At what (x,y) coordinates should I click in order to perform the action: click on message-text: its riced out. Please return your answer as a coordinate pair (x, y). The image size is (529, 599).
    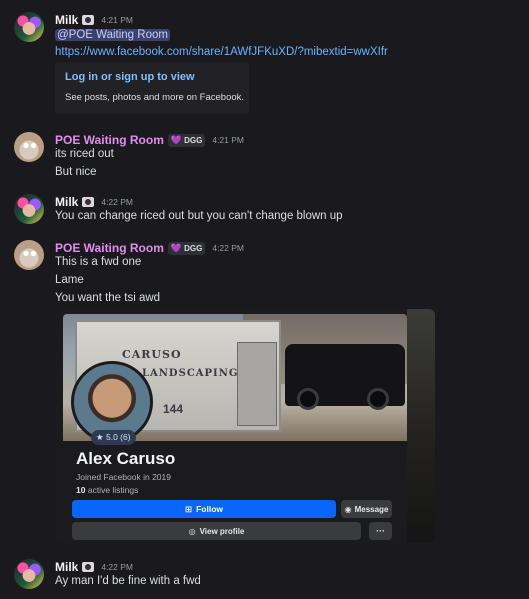
    Looking at the image, I should click on (84, 154).